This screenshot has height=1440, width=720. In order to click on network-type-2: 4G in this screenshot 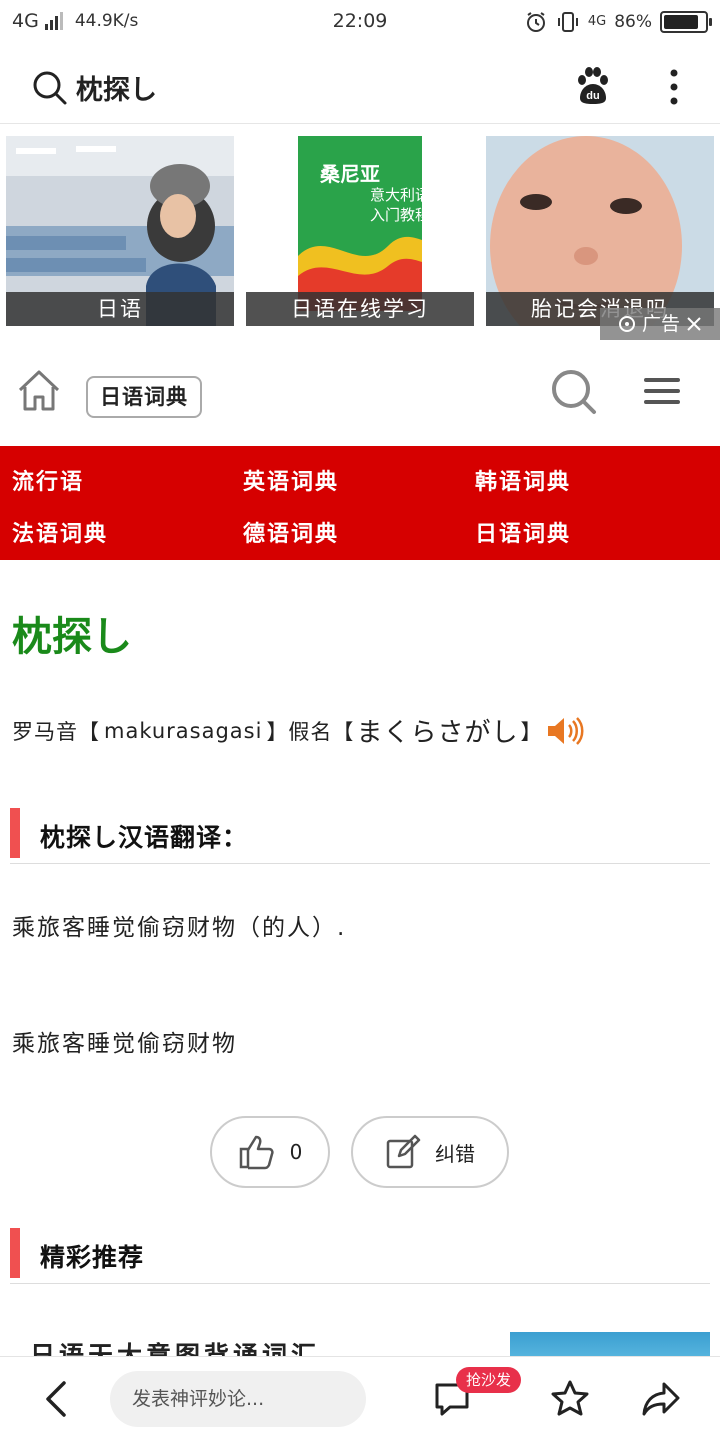, I will do `click(597, 21)`.